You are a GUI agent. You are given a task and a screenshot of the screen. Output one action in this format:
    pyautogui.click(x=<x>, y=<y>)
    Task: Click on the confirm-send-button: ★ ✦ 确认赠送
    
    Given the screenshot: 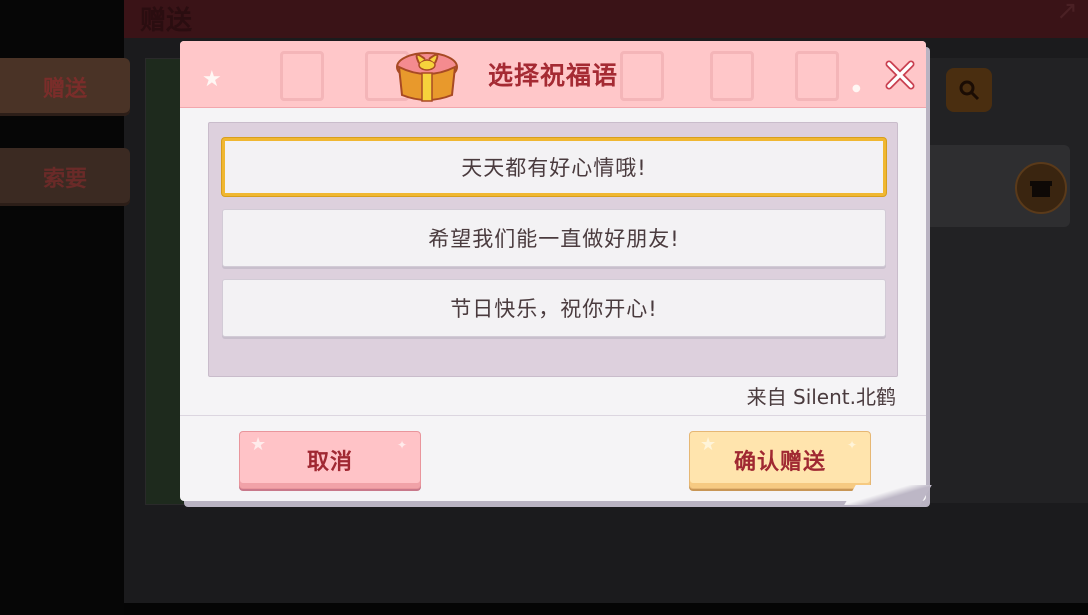 What is the action you would take?
    pyautogui.click(x=780, y=460)
    